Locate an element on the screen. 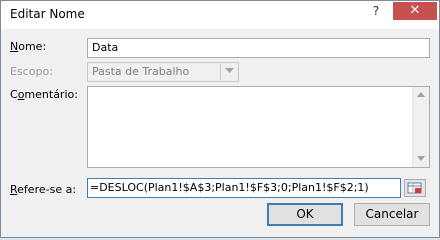 The height and width of the screenshot is (240, 440). range-collapse-button is located at coordinates (415, 188).